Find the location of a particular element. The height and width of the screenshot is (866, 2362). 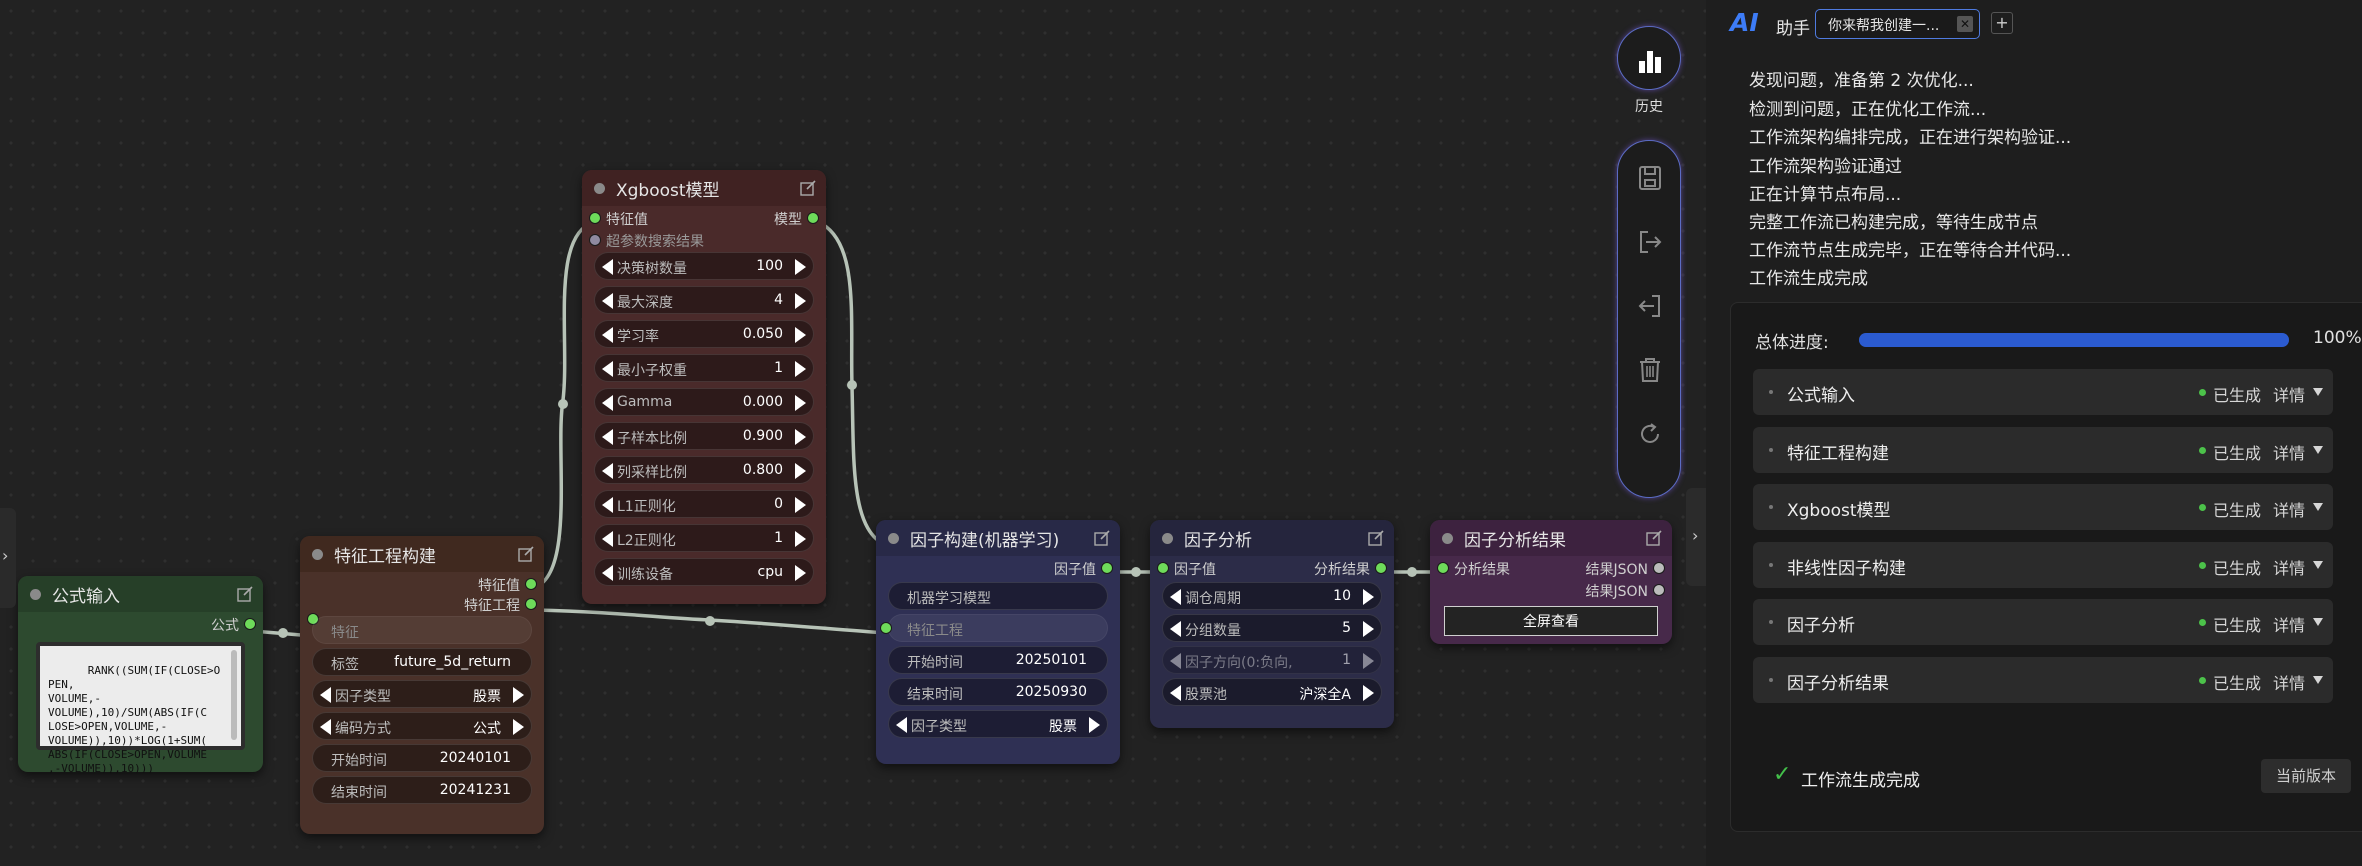

learning-rate-widget: 学习率 0.050 is located at coordinates (704, 334).